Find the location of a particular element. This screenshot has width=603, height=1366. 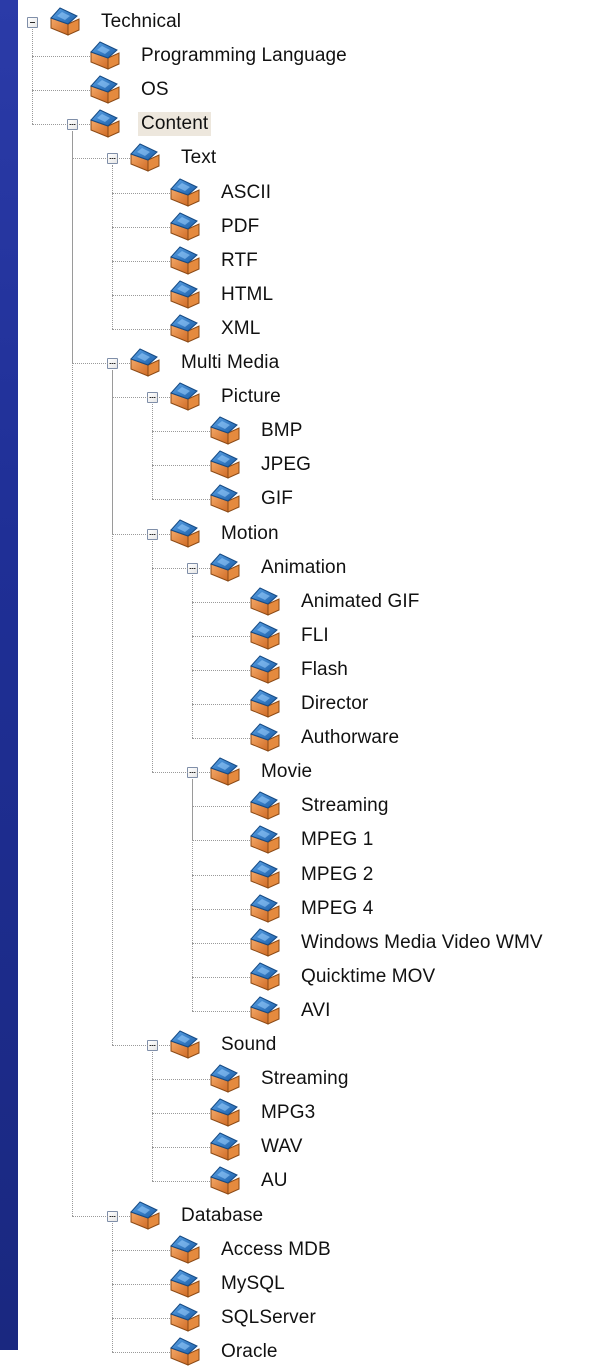

tree-node-label: MPEG 2 is located at coordinates (337, 875).